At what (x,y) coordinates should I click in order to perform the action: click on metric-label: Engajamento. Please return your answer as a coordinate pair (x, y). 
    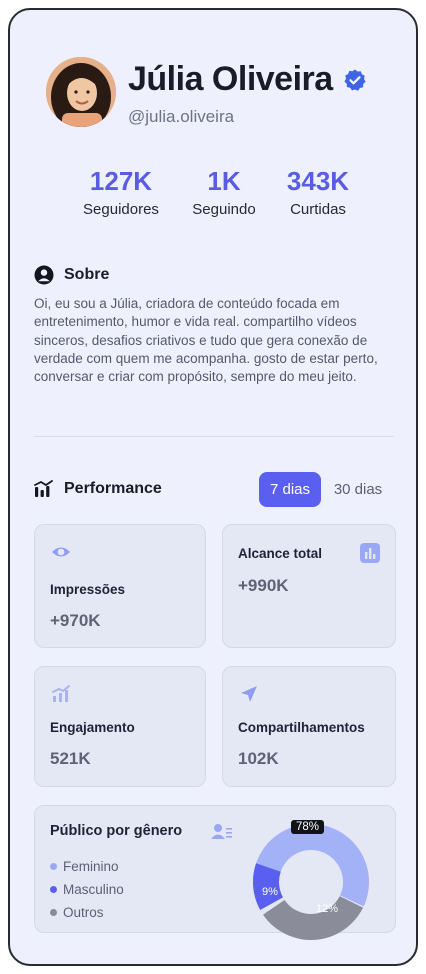
    Looking at the image, I should click on (92, 727).